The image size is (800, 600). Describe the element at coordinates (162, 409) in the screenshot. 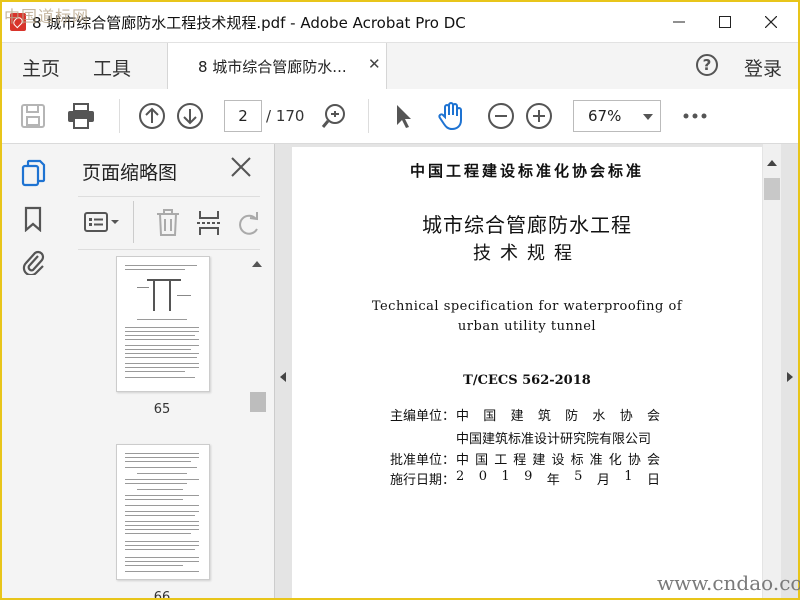

I see `thumbnail-page-label: 65` at that location.